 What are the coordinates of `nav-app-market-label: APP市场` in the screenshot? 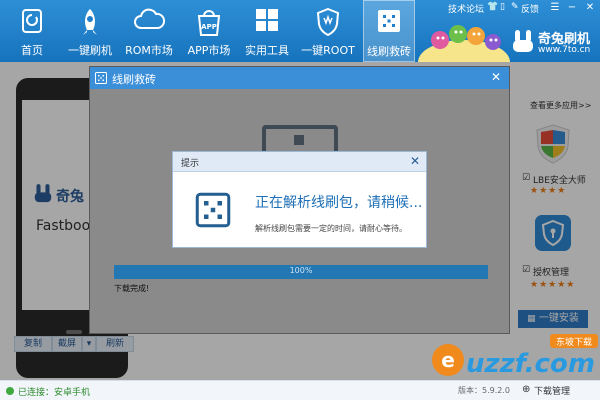 It's located at (209, 50).